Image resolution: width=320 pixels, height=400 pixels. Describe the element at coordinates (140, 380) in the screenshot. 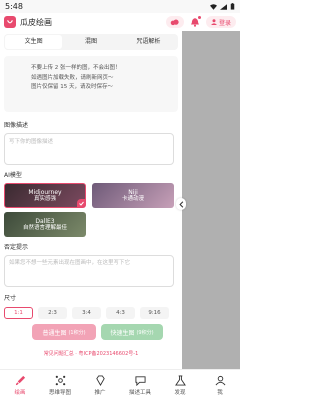

I see `chat-icon` at that location.